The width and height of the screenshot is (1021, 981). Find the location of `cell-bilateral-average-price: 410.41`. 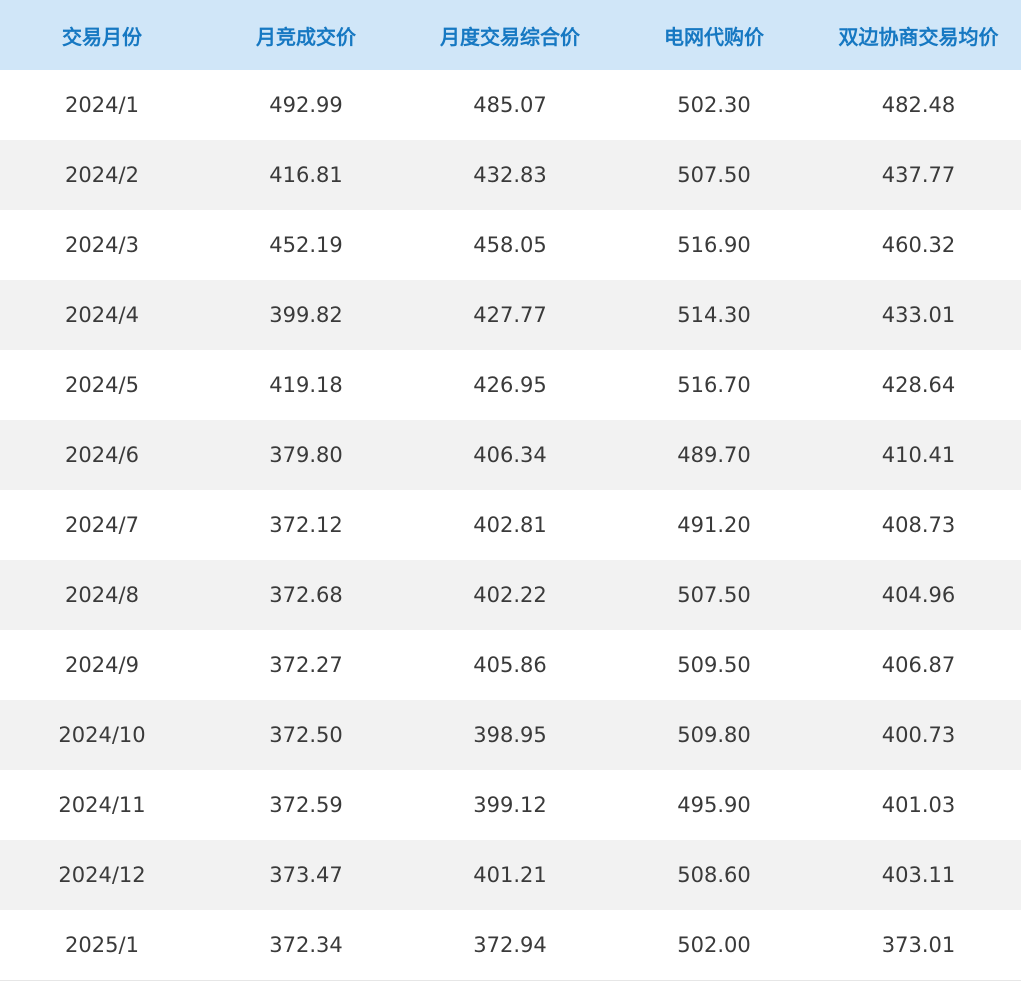

cell-bilateral-average-price: 410.41 is located at coordinates (918, 455).